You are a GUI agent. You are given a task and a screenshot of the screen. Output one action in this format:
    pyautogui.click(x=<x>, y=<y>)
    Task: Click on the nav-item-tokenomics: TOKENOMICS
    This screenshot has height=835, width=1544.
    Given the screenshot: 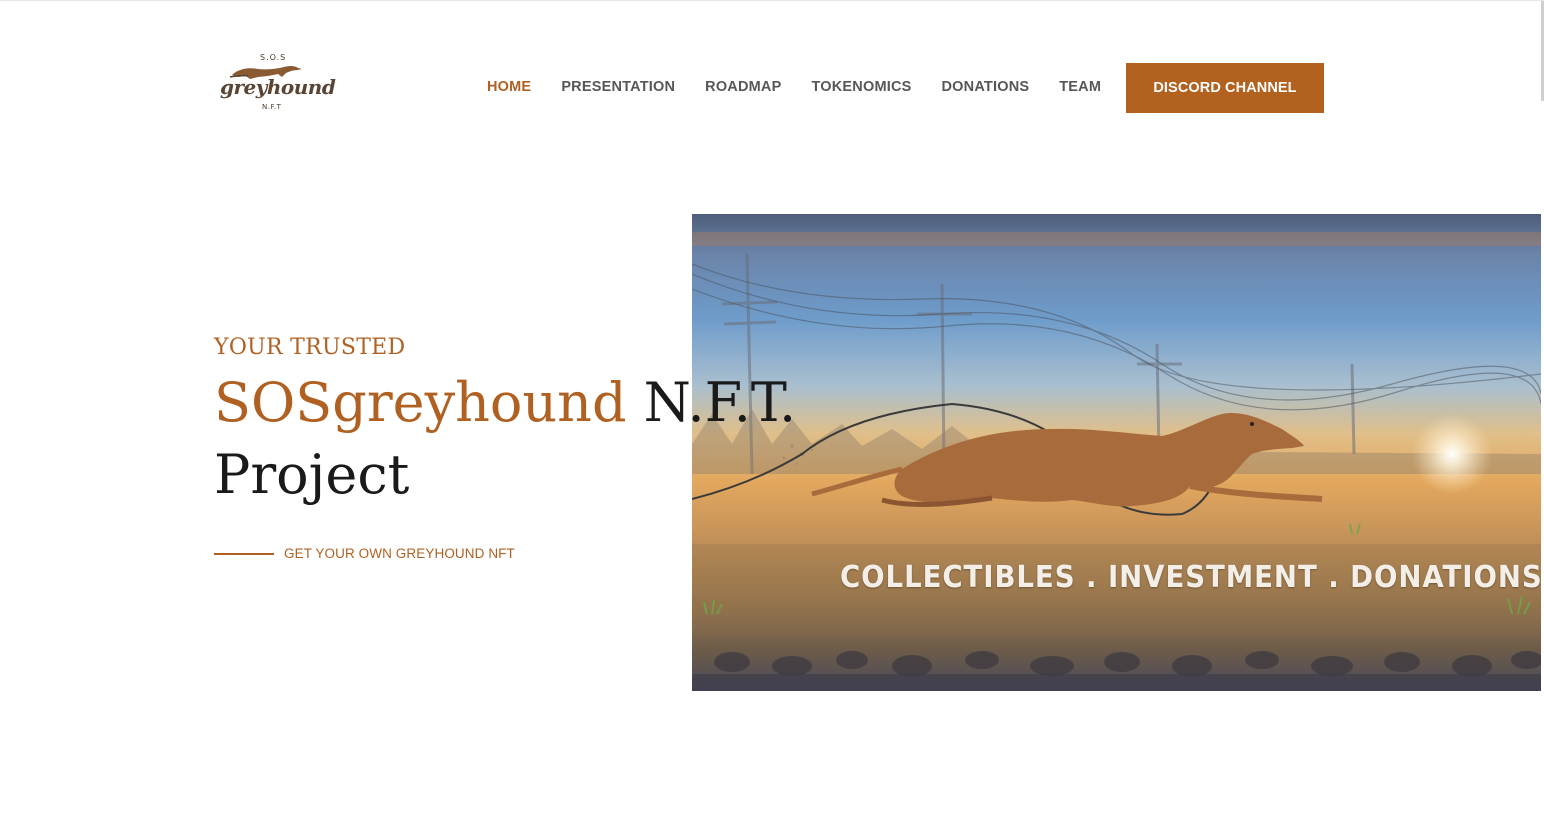 What is the action you would take?
    pyautogui.click(x=861, y=87)
    